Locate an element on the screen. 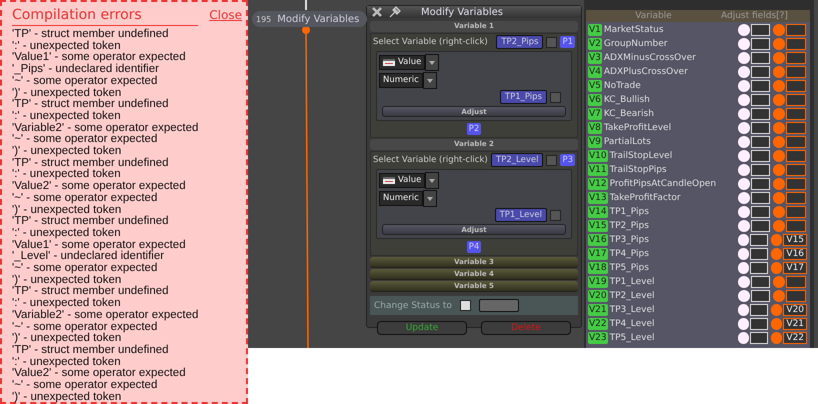 The image size is (818, 404). variable-name: KC_Bullish is located at coordinates (671, 100).